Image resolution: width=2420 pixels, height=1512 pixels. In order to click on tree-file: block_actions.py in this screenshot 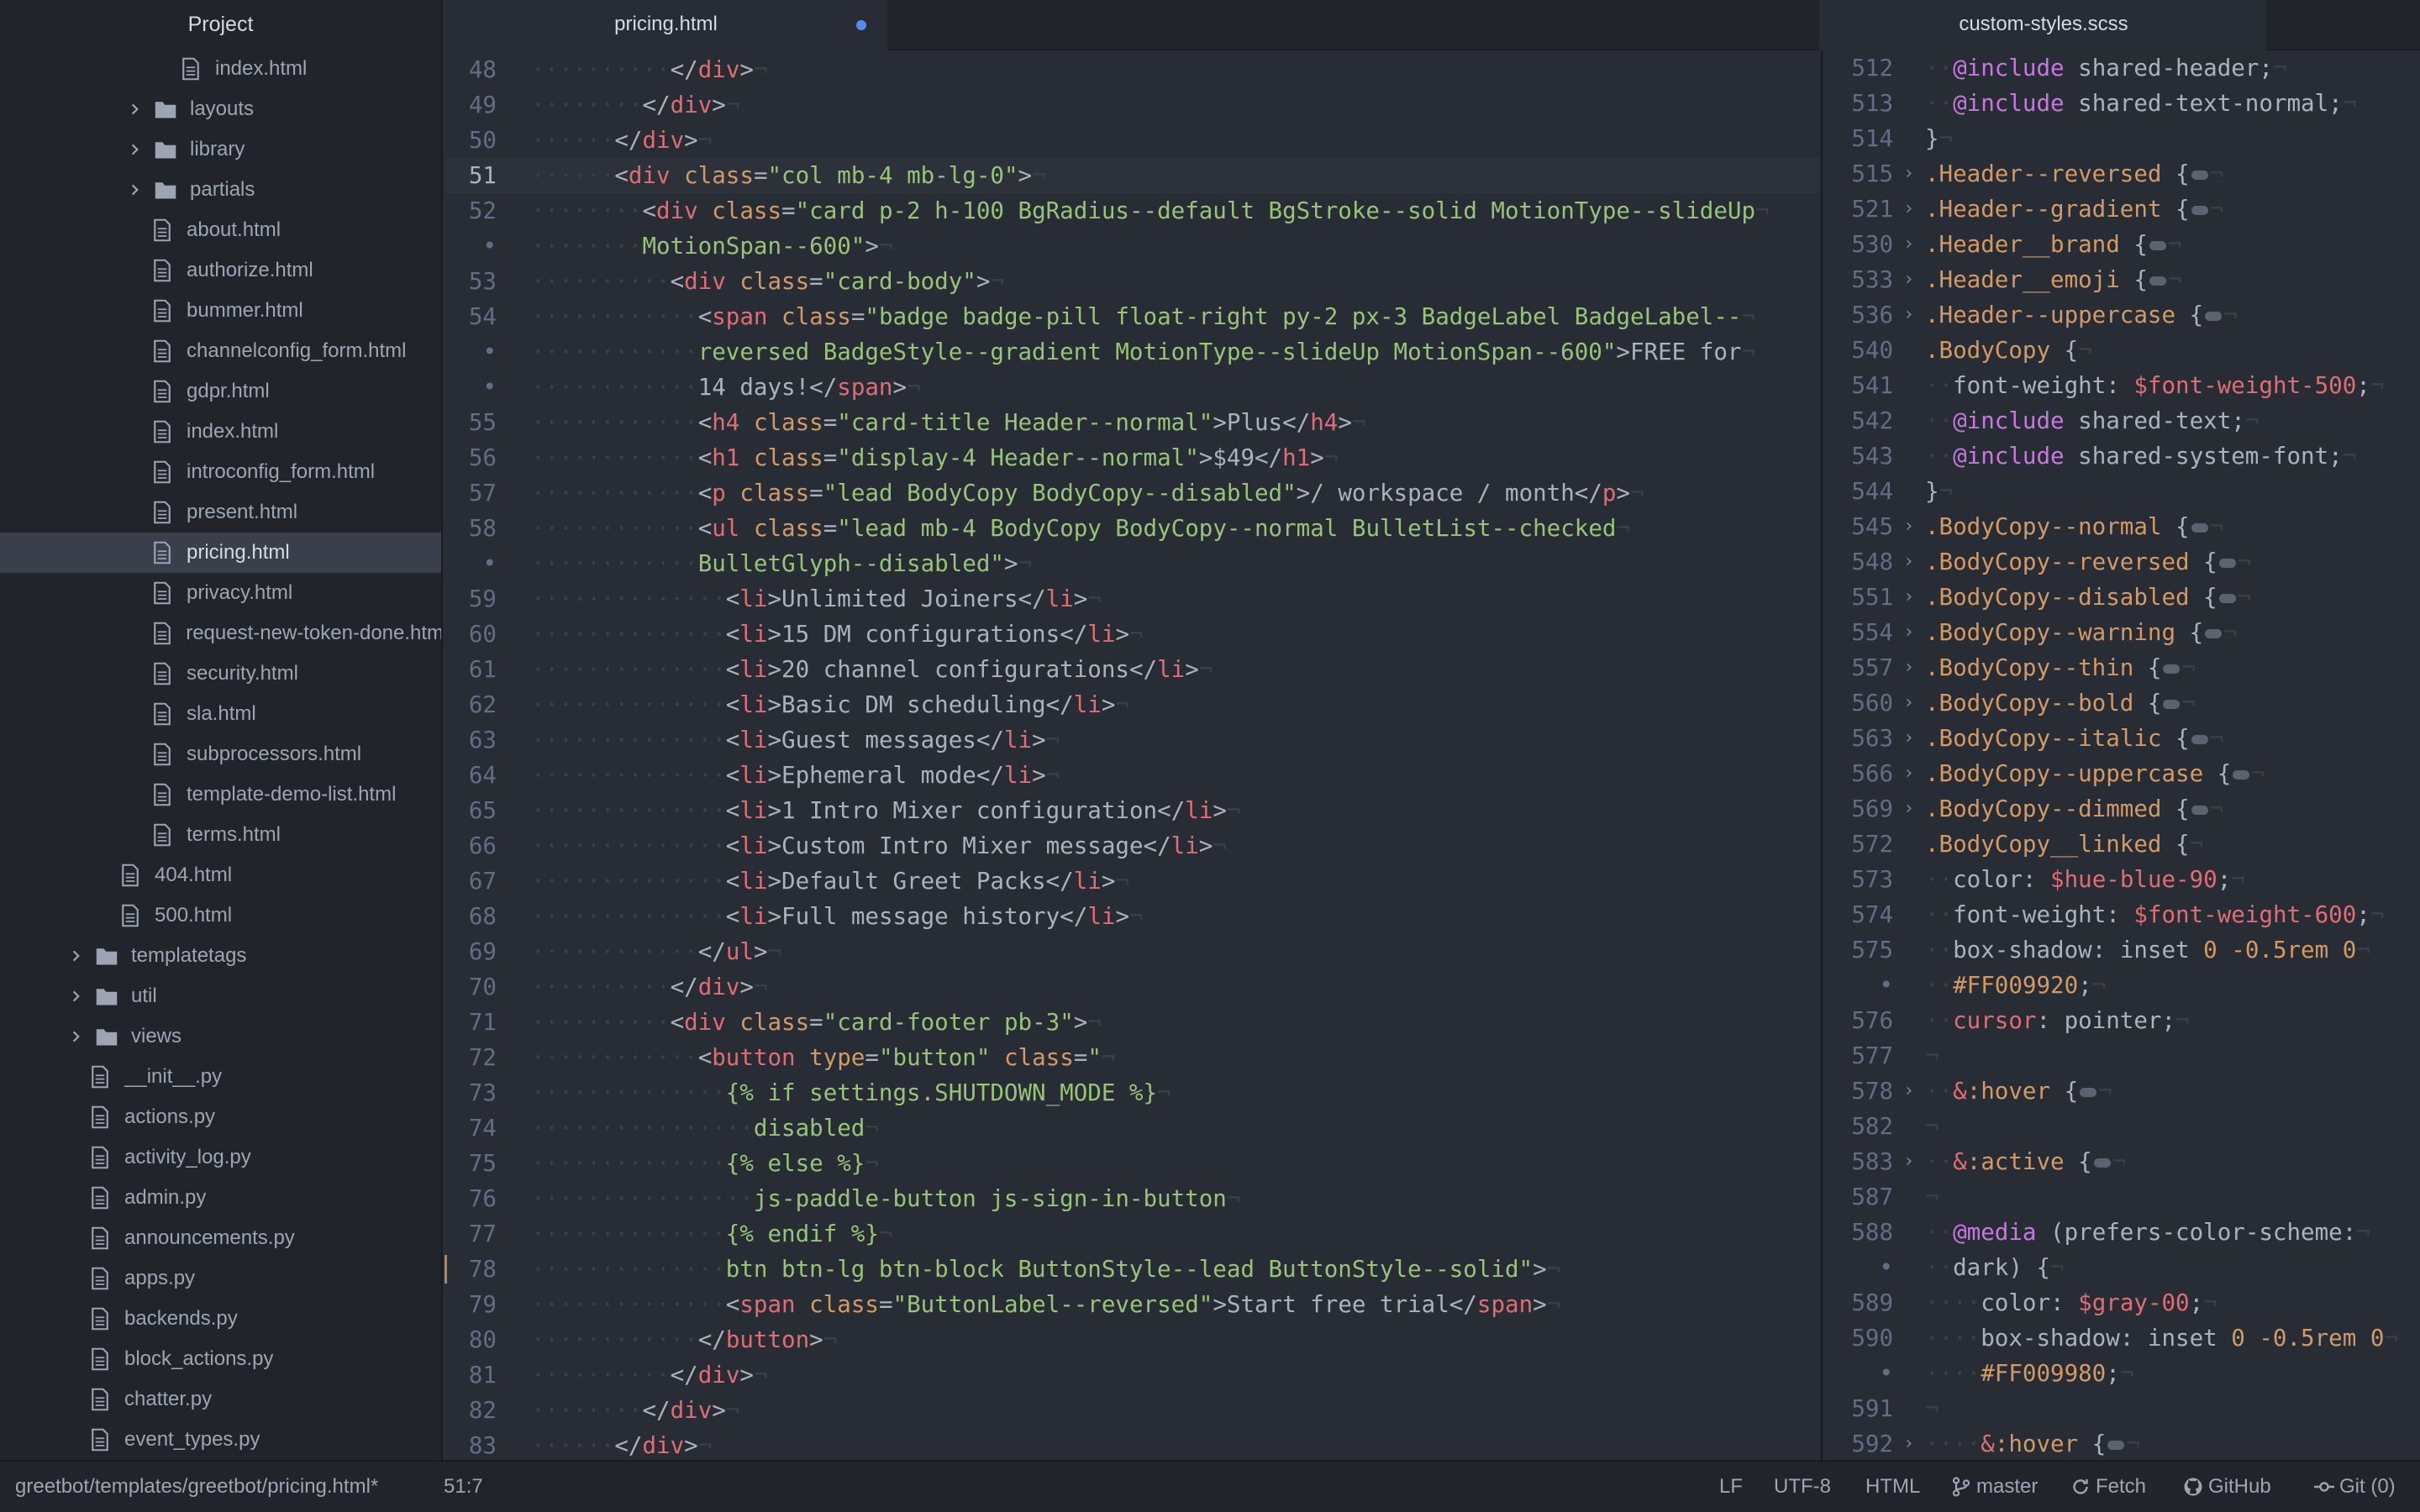, I will do `click(220, 1359)`.